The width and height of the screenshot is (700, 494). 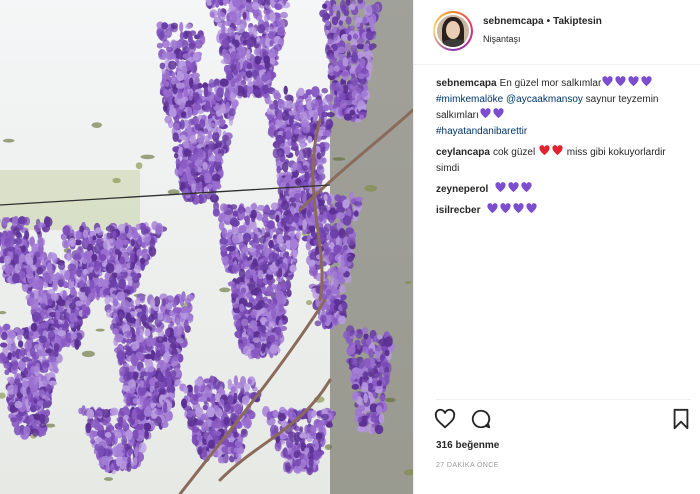 What do you see at coordinates (550, 83) in the screenshot?
I see `caption-text-1: En güzel mor salkımlar` at bounding box center [550, 83].